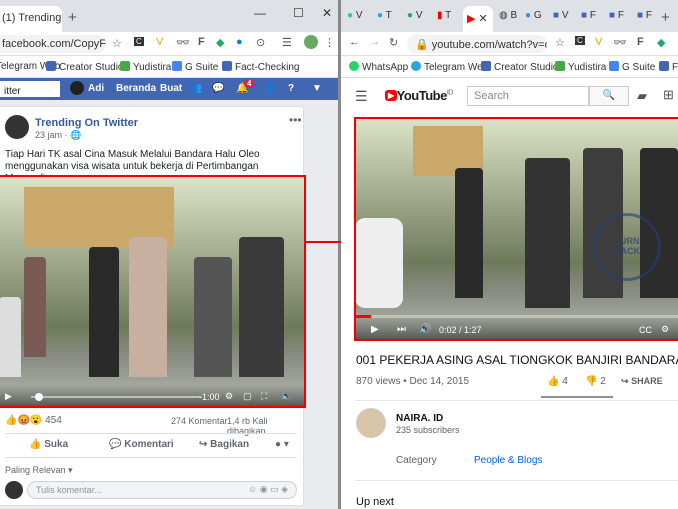 Image resolution: width=678 pixels, height=509 pixels. Describe the element at coordinates (668, 95) in the screenshot. I see `apps-icon: ⊞` at that location.